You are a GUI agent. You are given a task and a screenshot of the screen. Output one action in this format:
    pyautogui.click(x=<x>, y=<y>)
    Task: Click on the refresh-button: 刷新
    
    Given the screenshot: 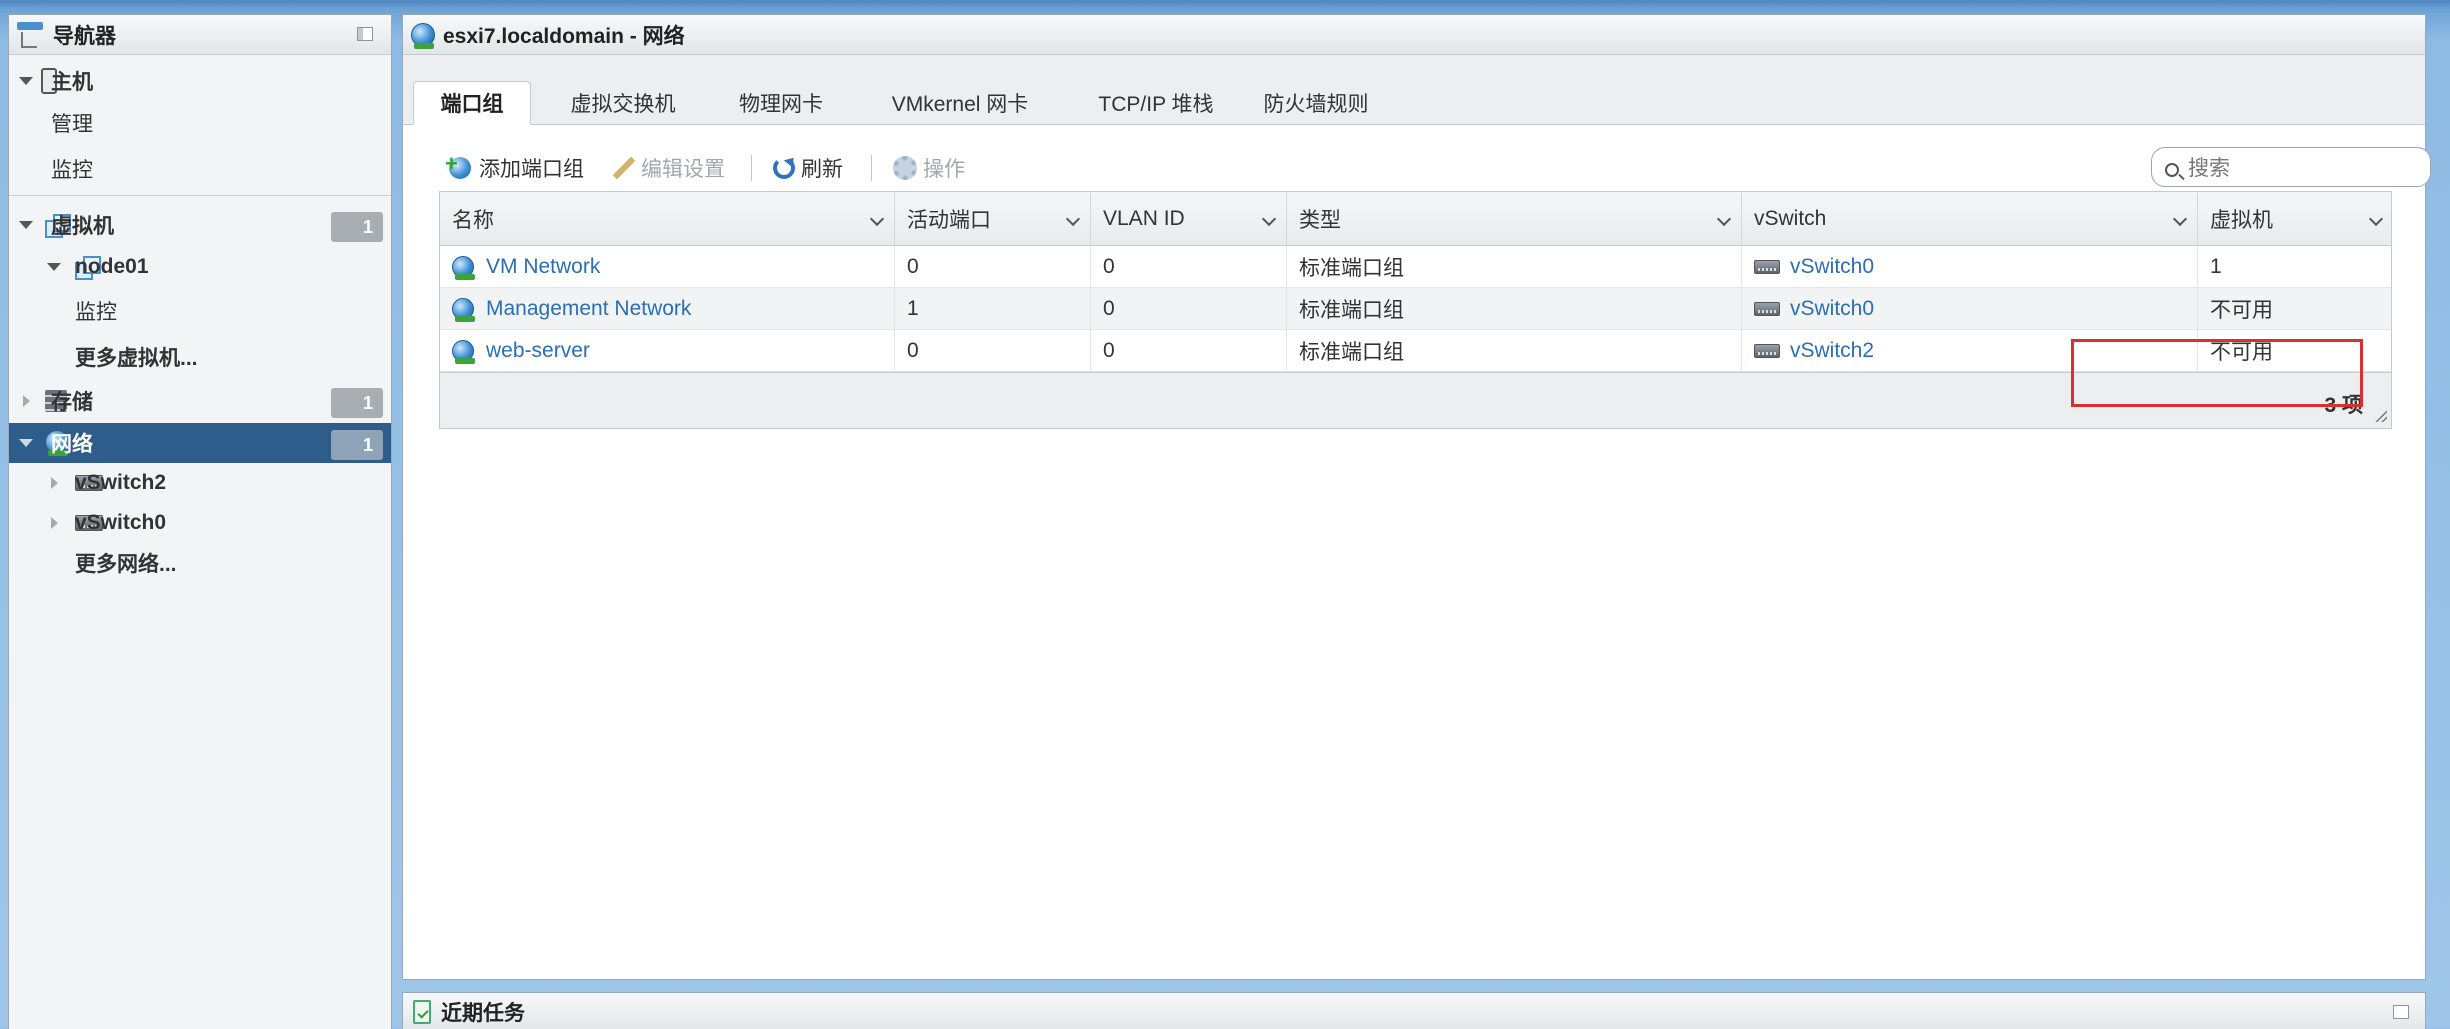 What is the action you would take?
    pyautogui.click(x=808, y=168)
    